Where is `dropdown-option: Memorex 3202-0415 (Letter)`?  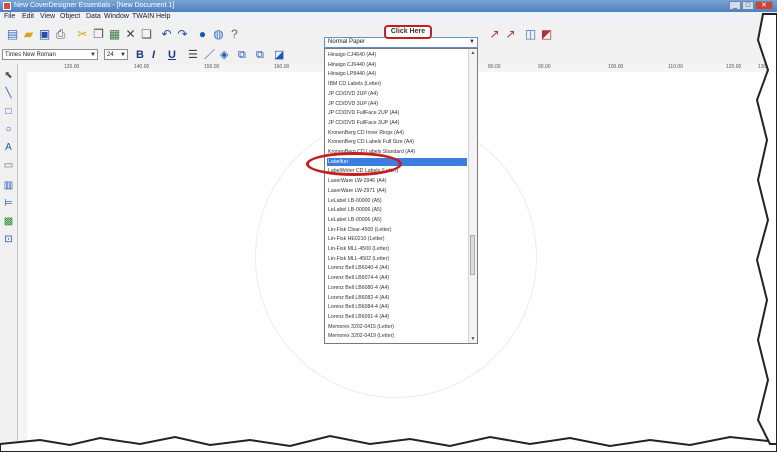 dropdown-option: Memorex 3202-0415 (Letter) is located at coordinates (397, 327).